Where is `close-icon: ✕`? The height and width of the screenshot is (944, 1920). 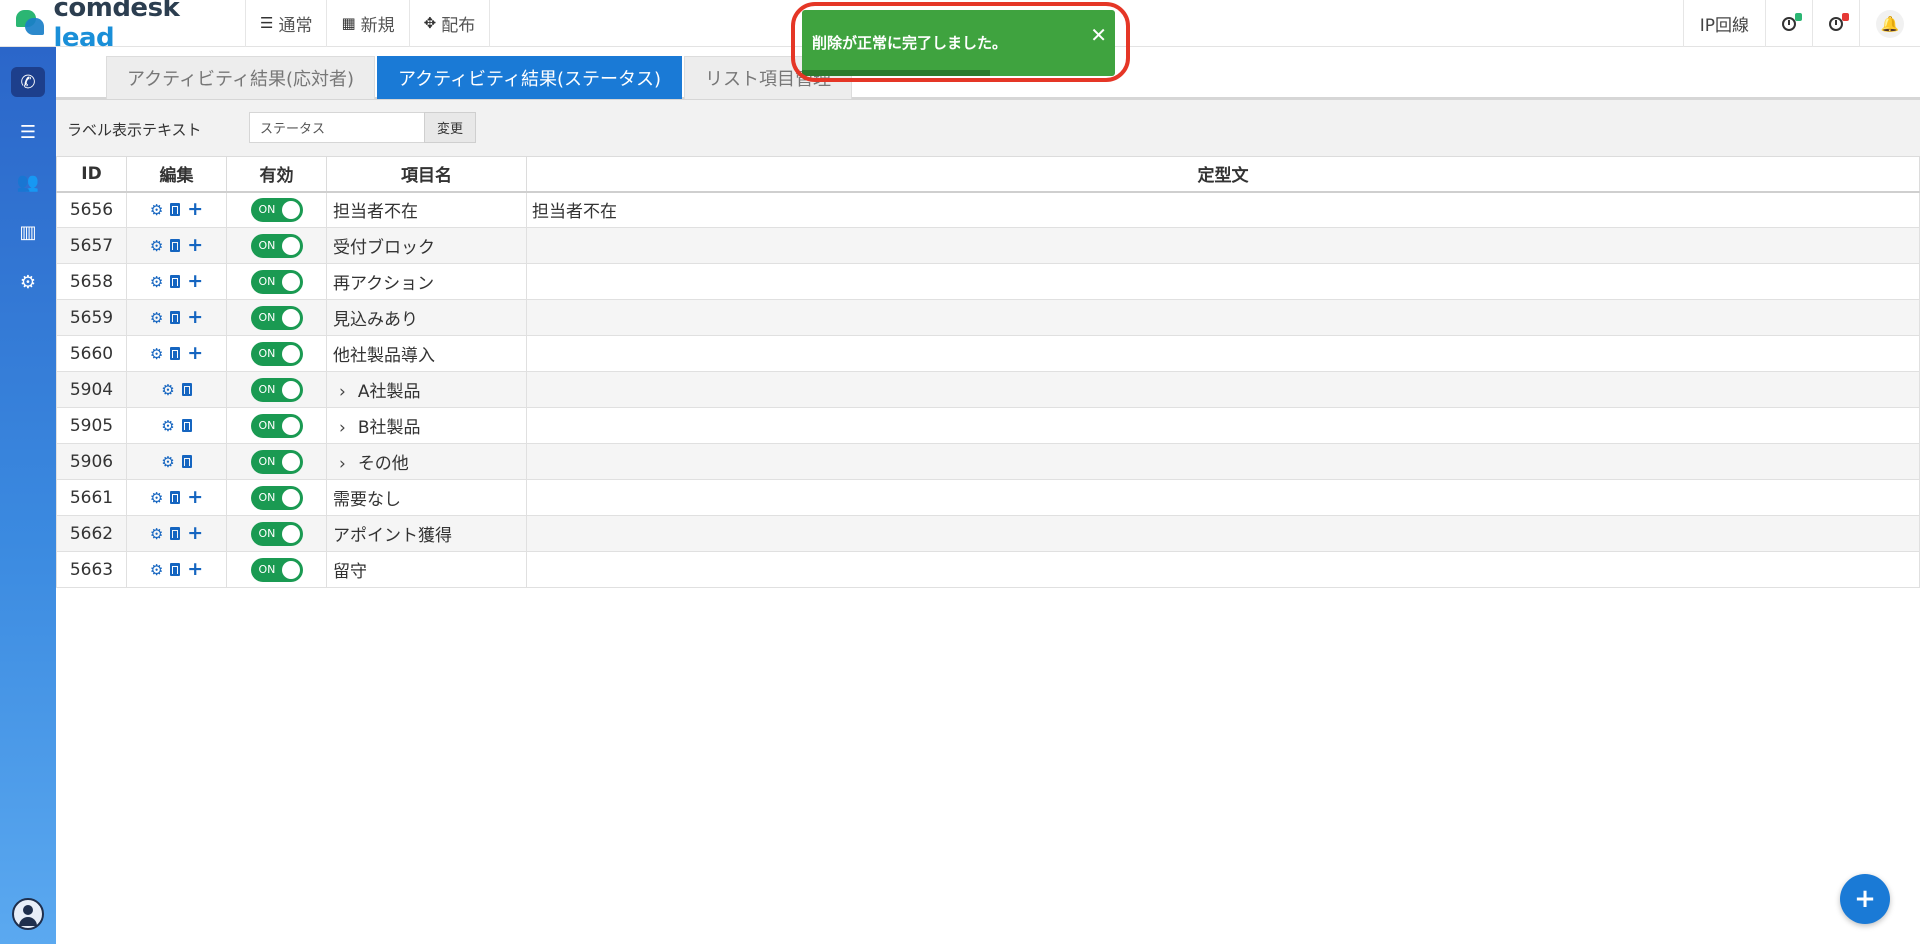 close-icon: ✕ is located at coordinates (1098, 35).